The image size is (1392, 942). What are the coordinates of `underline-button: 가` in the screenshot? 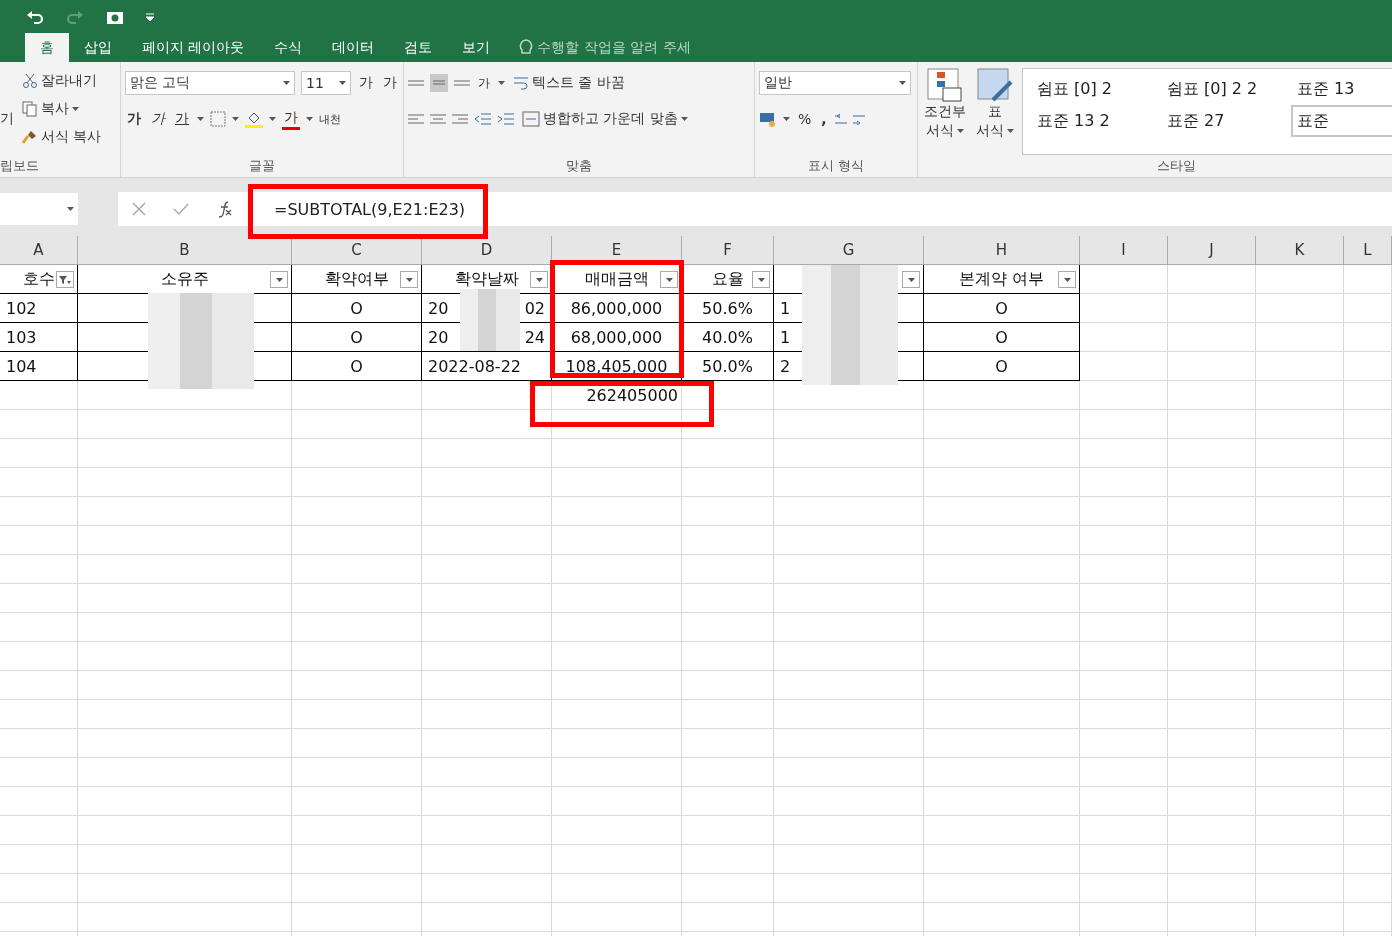 It's located at (182, 119).